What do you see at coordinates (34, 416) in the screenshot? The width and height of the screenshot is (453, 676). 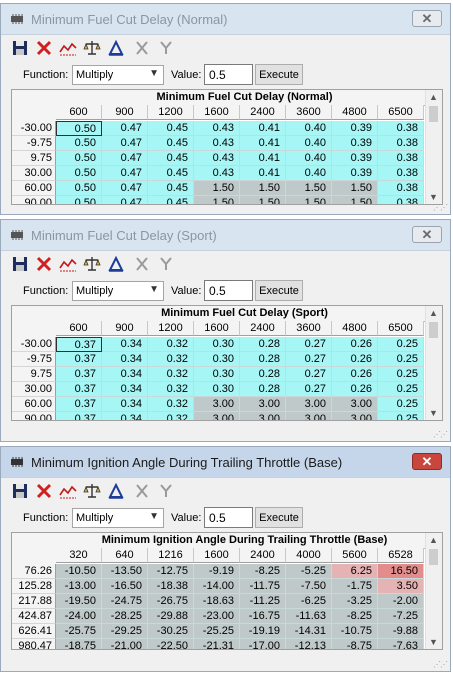 I see `row-header: 90.00` at bounding box center [34, 416].